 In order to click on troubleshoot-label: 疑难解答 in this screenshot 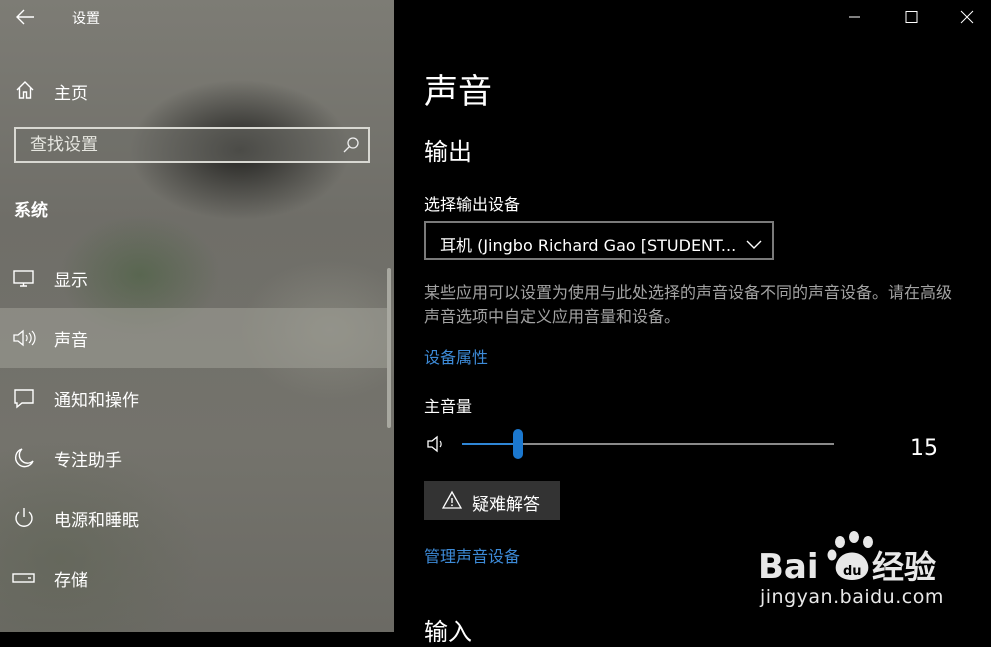, I will do `click(506, 505)`.